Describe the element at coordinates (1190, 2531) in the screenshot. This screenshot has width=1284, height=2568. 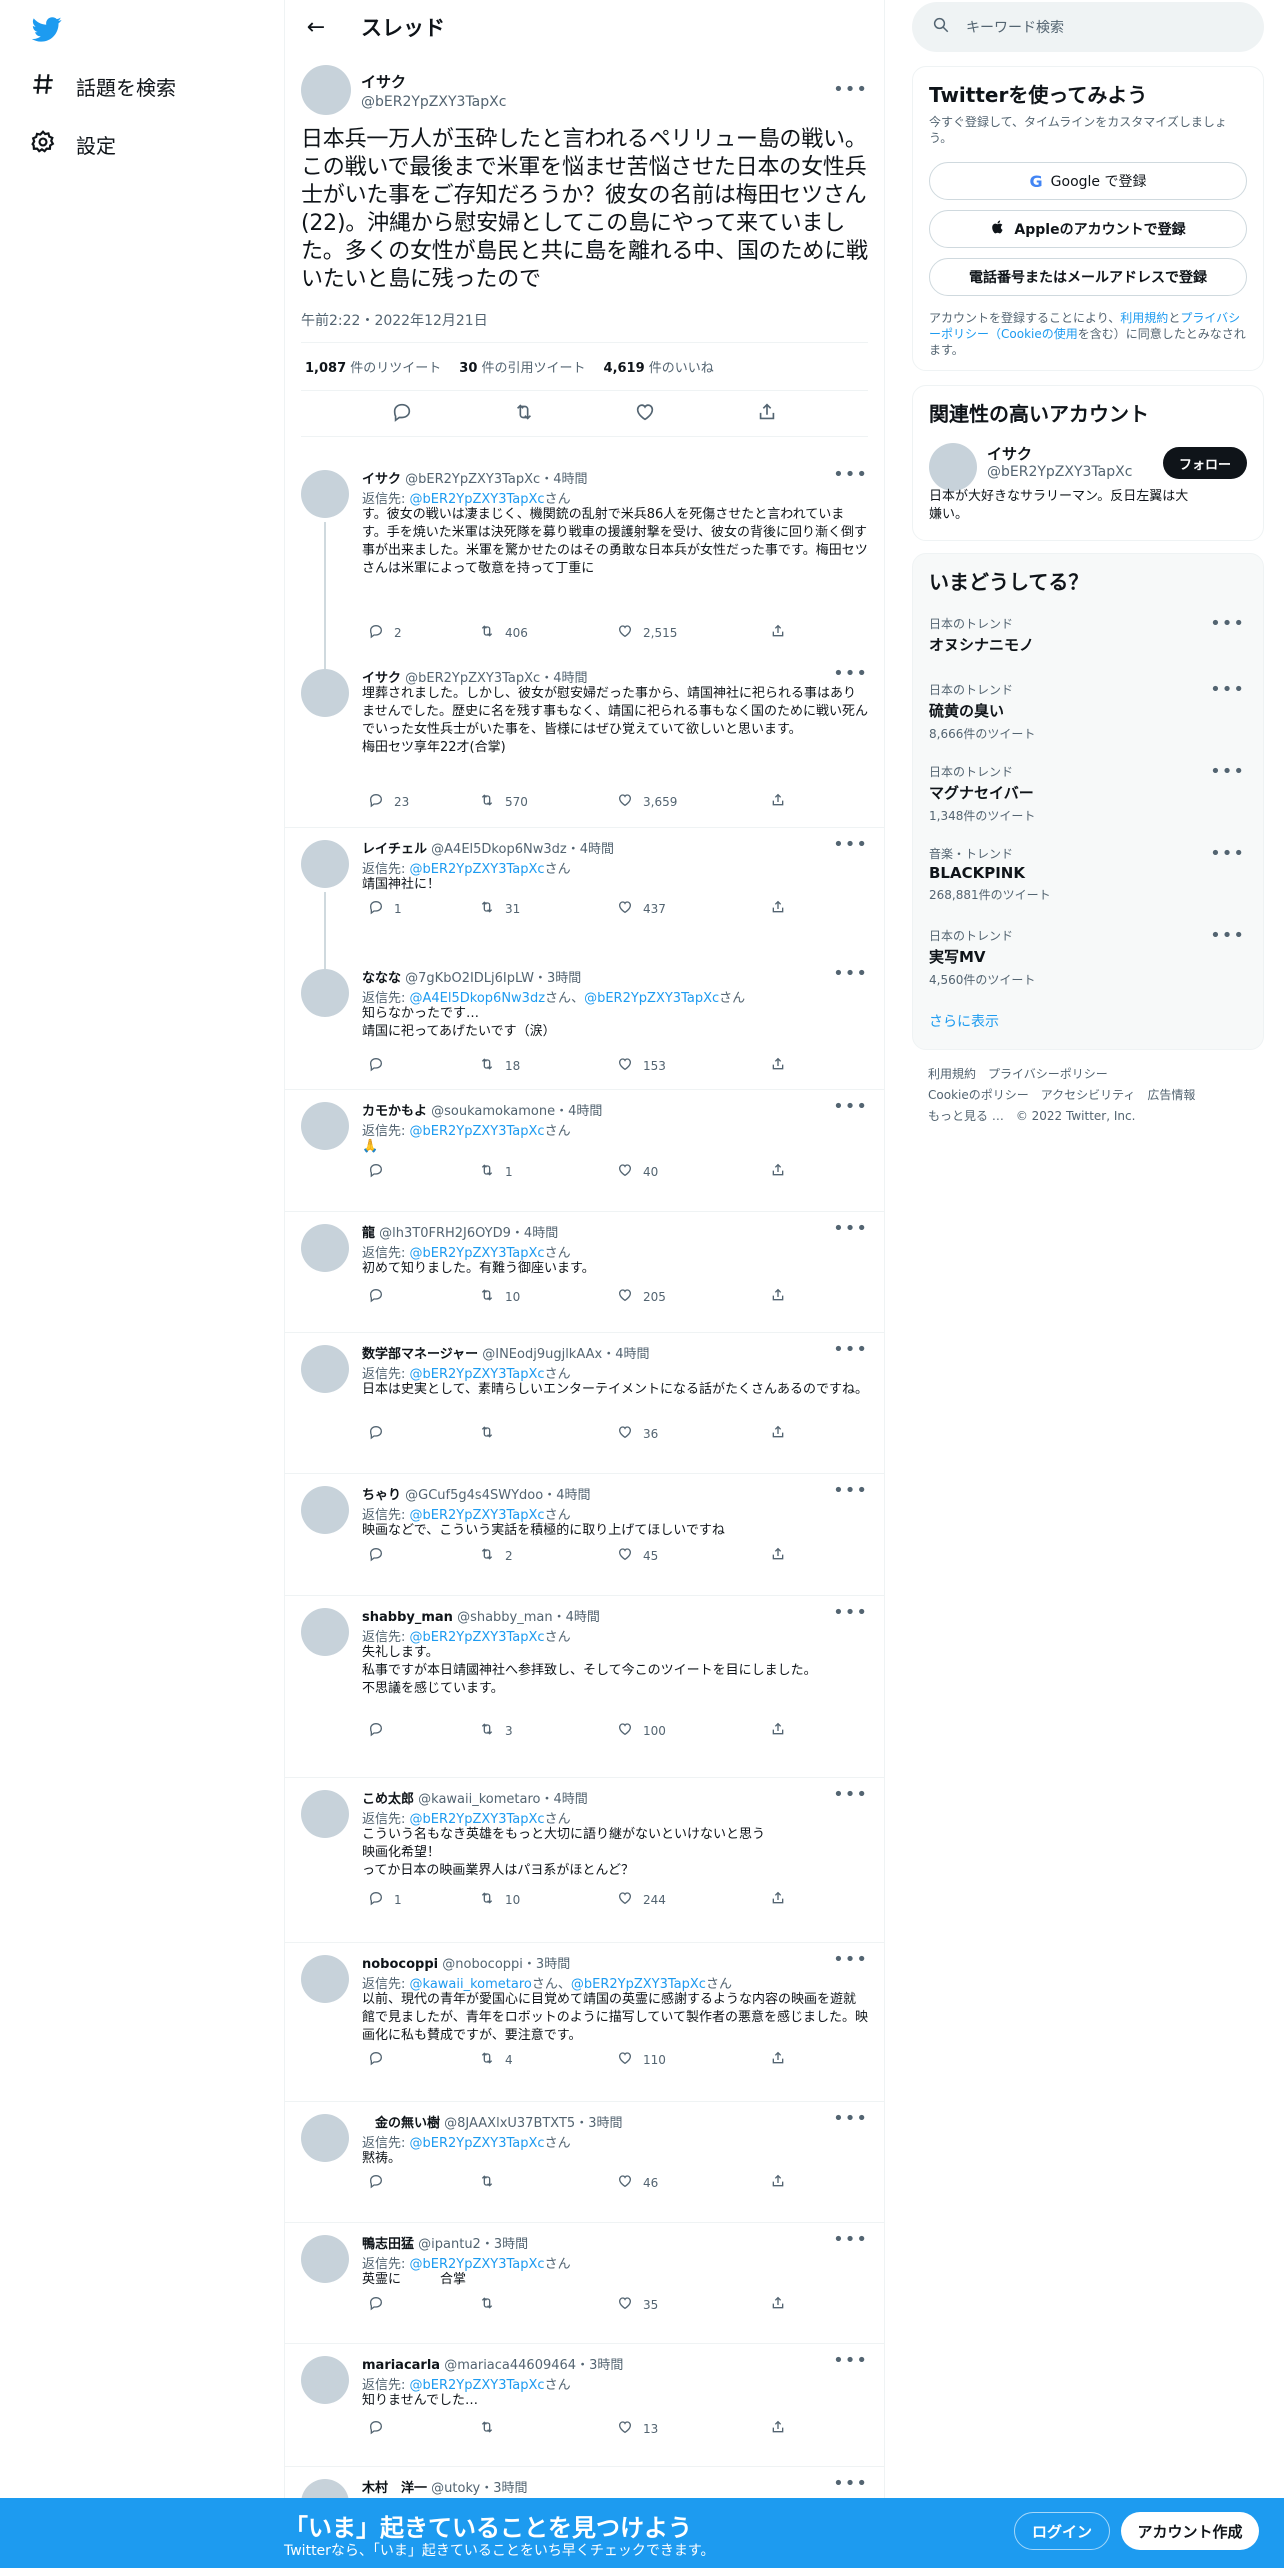
I see `create-account-button: アカウント作成` at that location.